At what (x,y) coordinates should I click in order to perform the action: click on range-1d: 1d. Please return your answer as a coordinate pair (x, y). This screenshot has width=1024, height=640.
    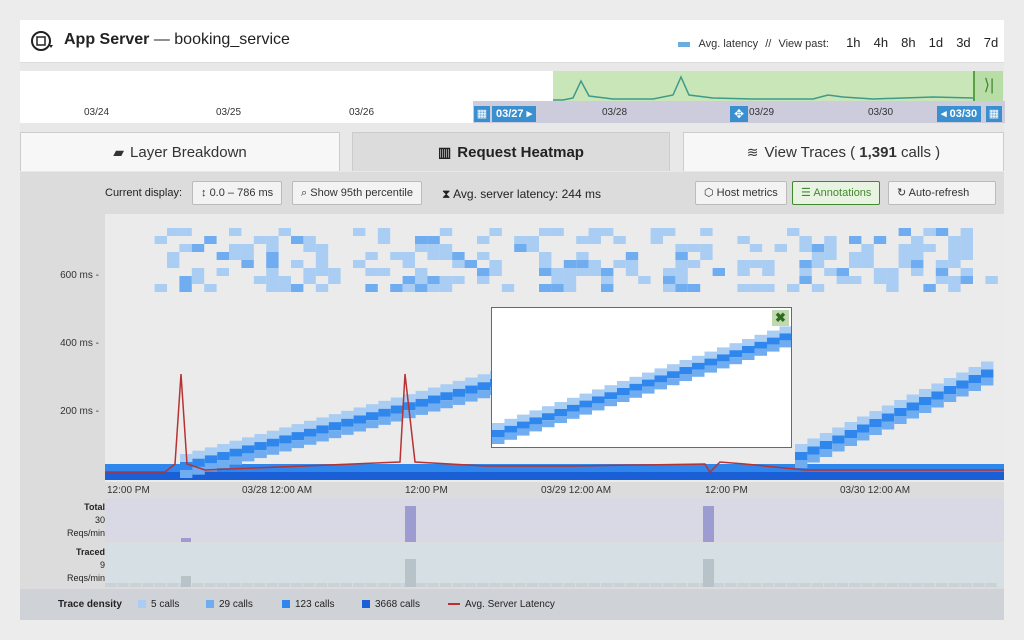
    Looking at the image, I should click on (936, 42).